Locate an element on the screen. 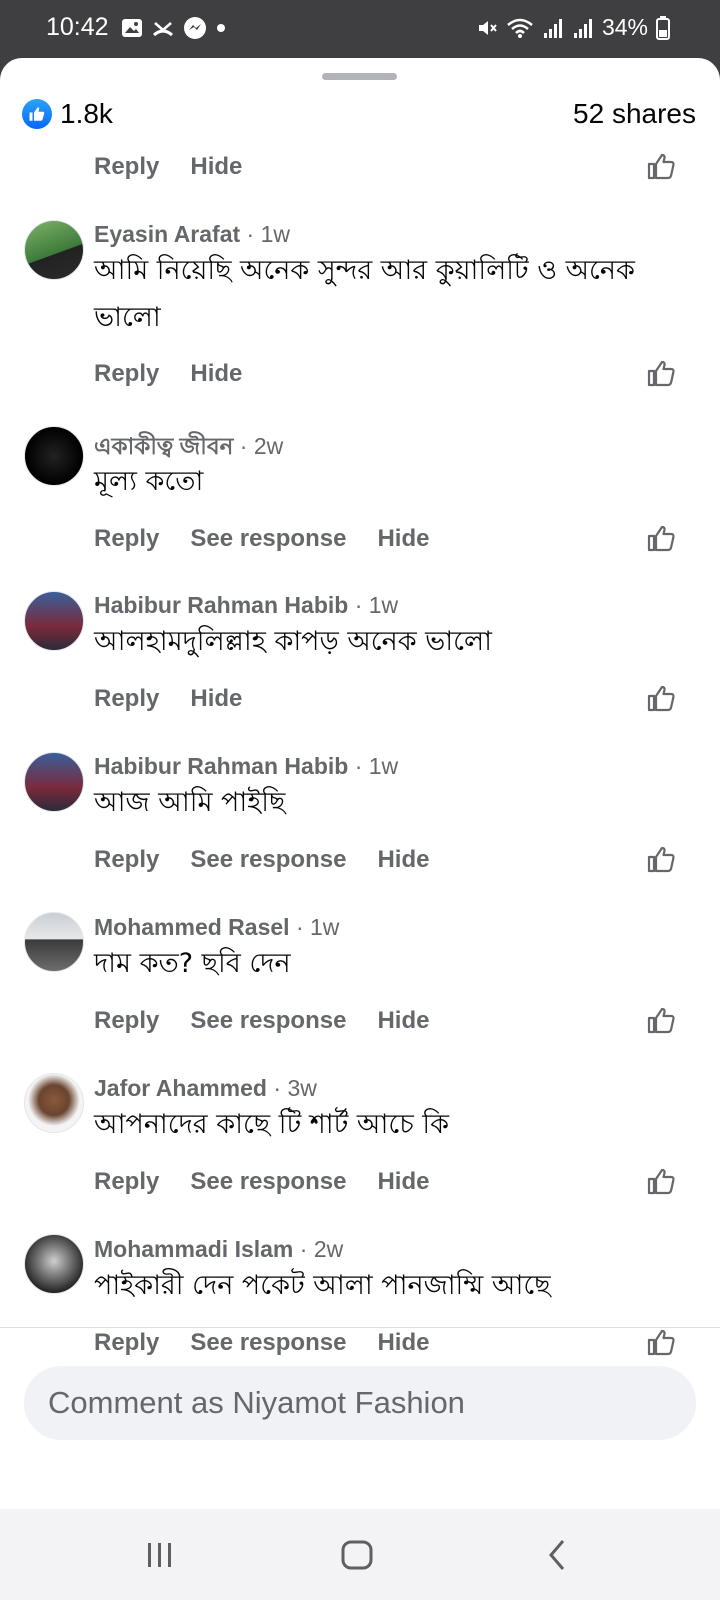 This screenshot has height=1600, width=720. status-bar: 10:42 34% is located at coordinates (360, 29).